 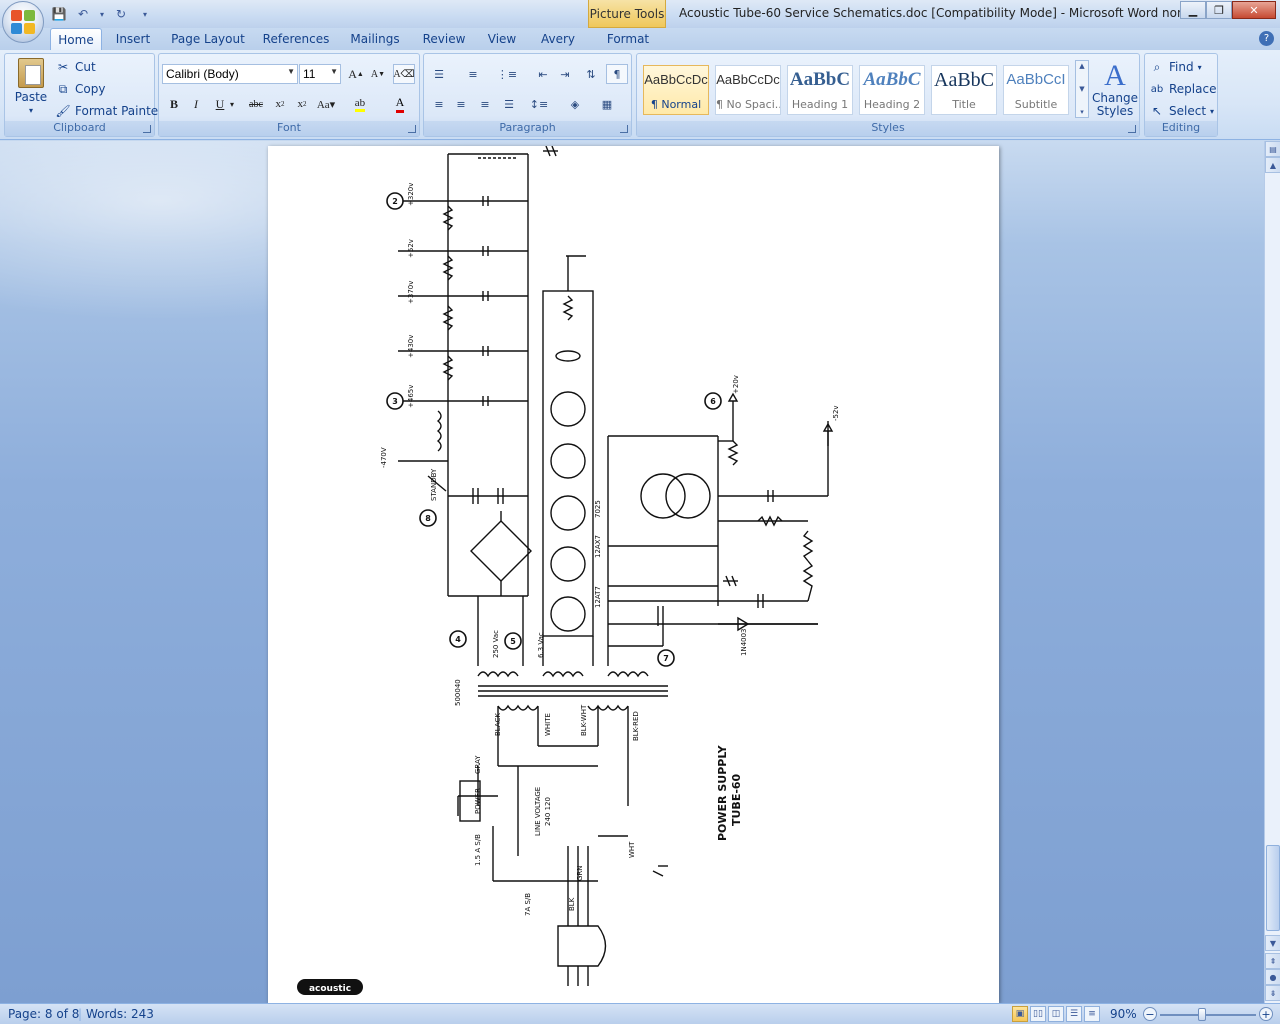 What do you see at coordinates (539, 104) in the screenshot?
I see `line-spacing-button: ↕≡` at bounding box center [539, 104].